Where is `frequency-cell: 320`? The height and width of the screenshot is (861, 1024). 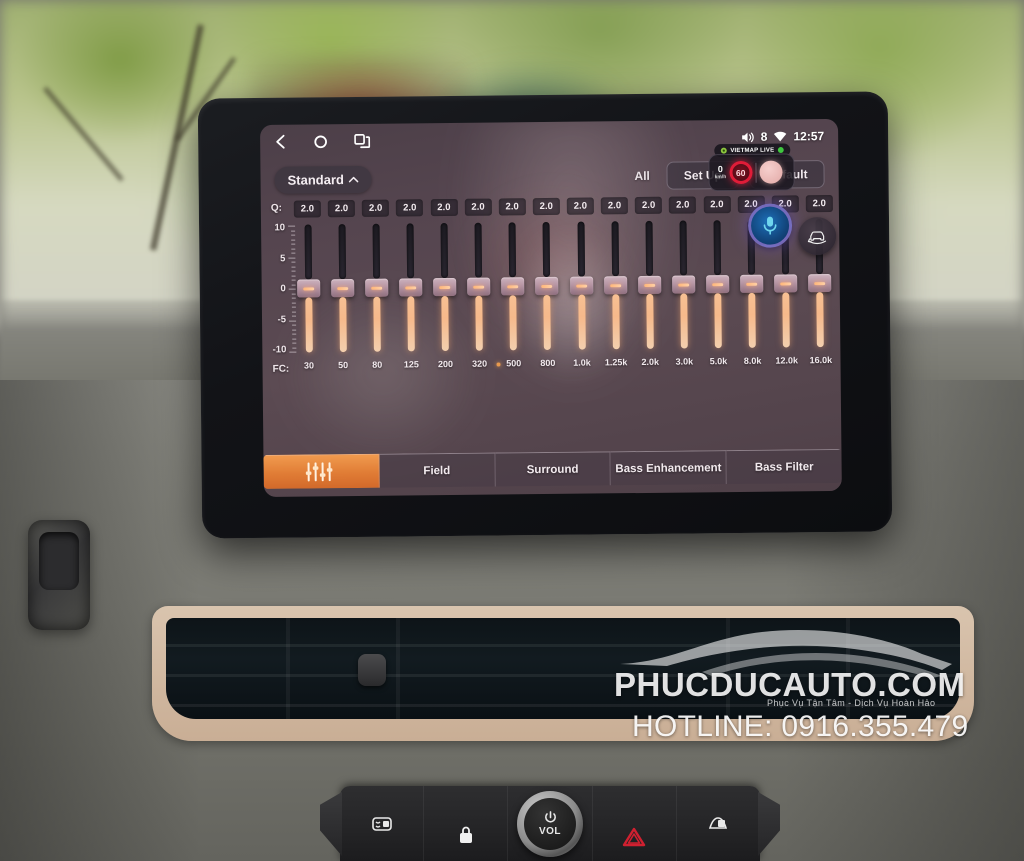 frequency-cell: 320 is located at coordinates (479, 364).